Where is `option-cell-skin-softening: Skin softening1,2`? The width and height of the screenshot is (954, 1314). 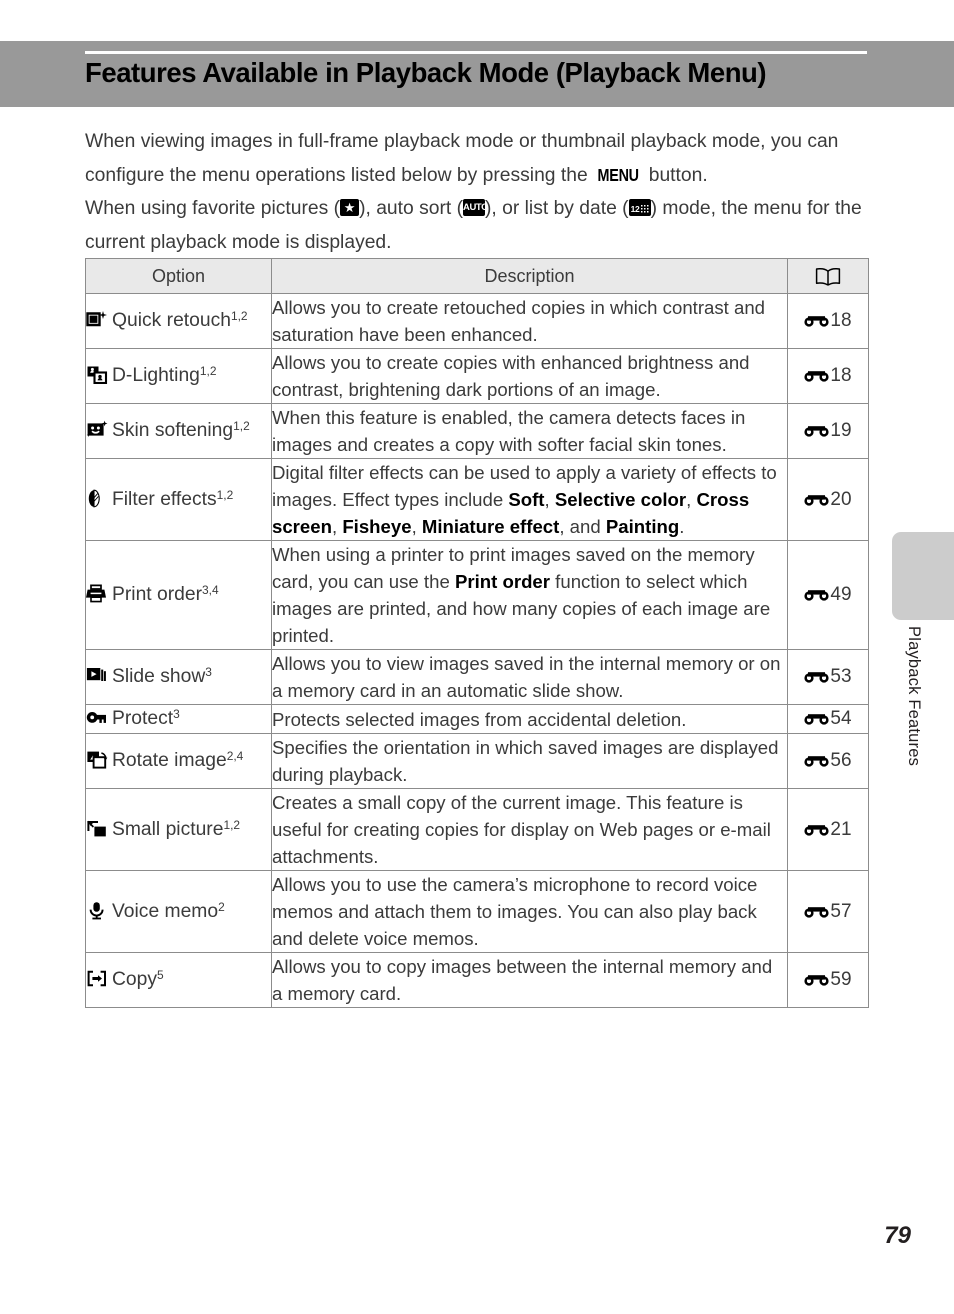 option-cell-skin-softening: Skin softening1,2 is located at coordinates (178, 431).